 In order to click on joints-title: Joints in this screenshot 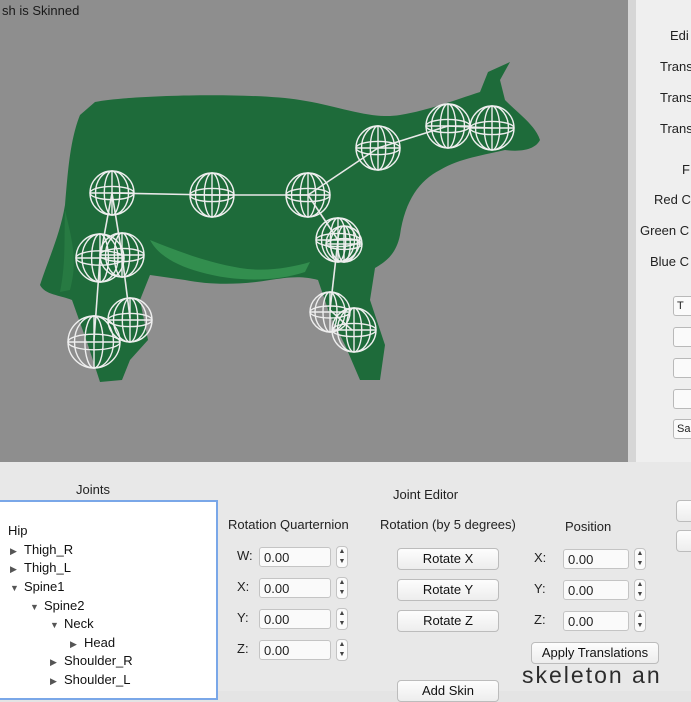, I will do `click(93, 489)`.